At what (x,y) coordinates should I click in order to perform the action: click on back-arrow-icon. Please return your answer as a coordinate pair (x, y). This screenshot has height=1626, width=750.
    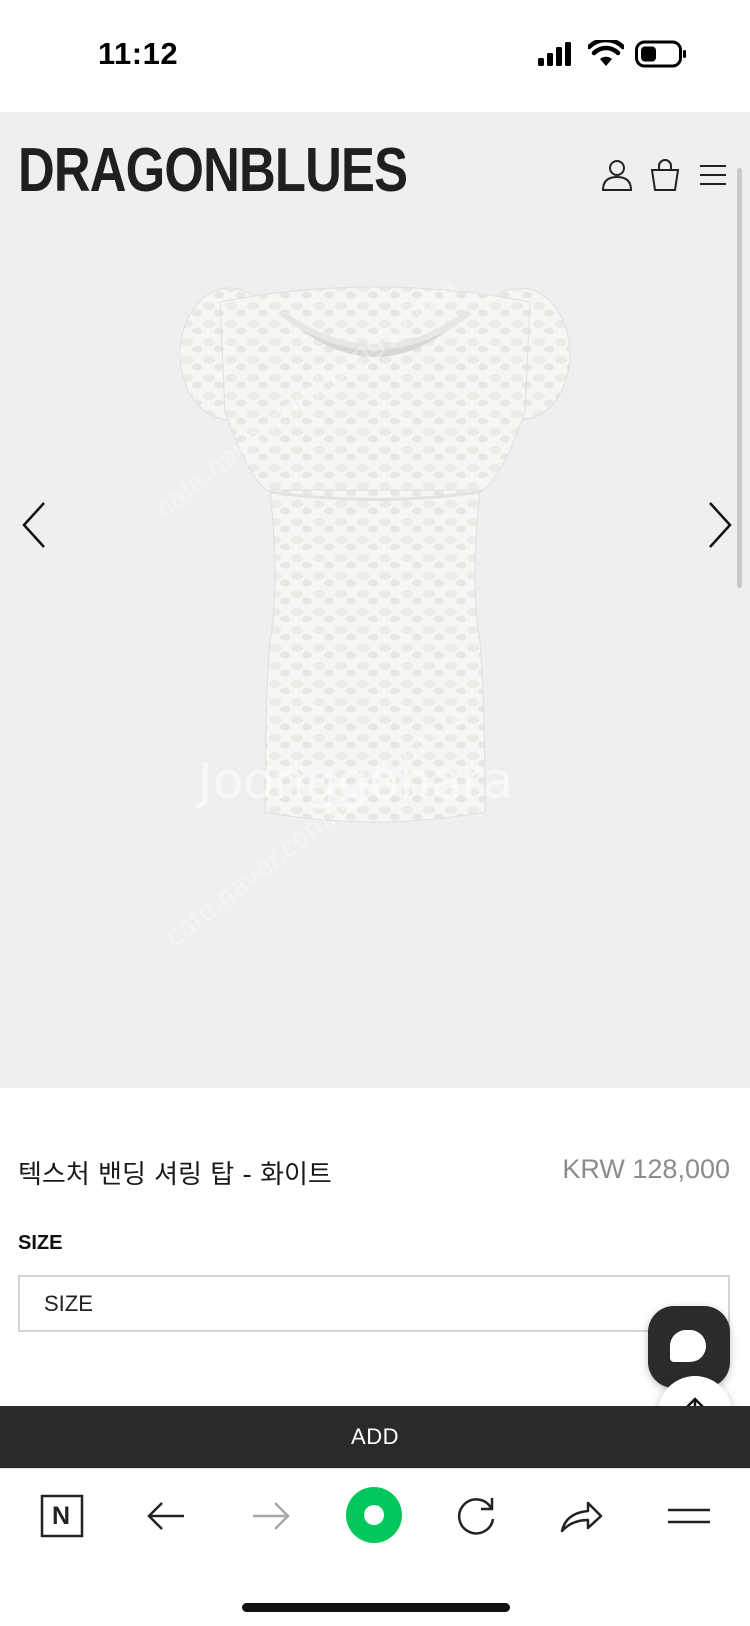
    Looking at the image, I should click on (167, 1516).